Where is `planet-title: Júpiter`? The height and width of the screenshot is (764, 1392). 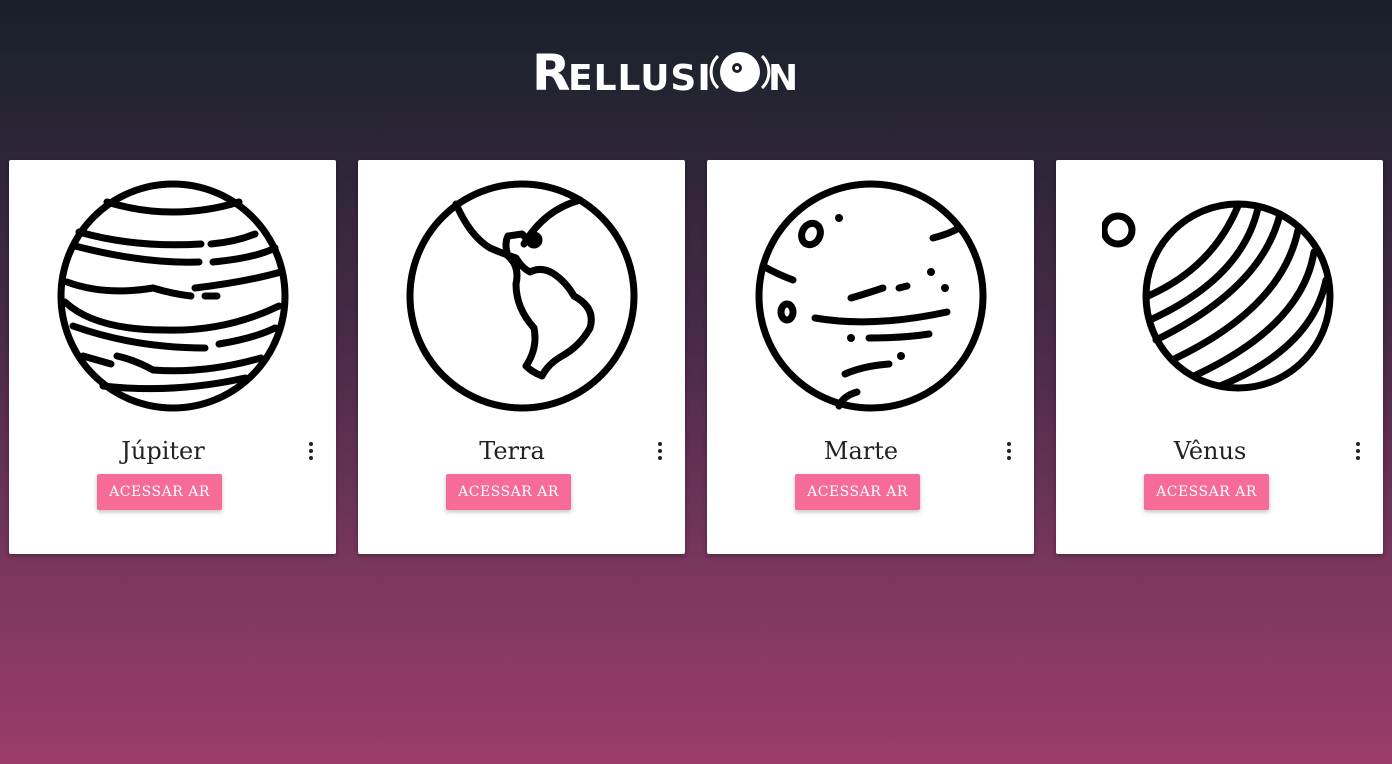 planet-title: Júpiter is located at coordinates (163, 451).